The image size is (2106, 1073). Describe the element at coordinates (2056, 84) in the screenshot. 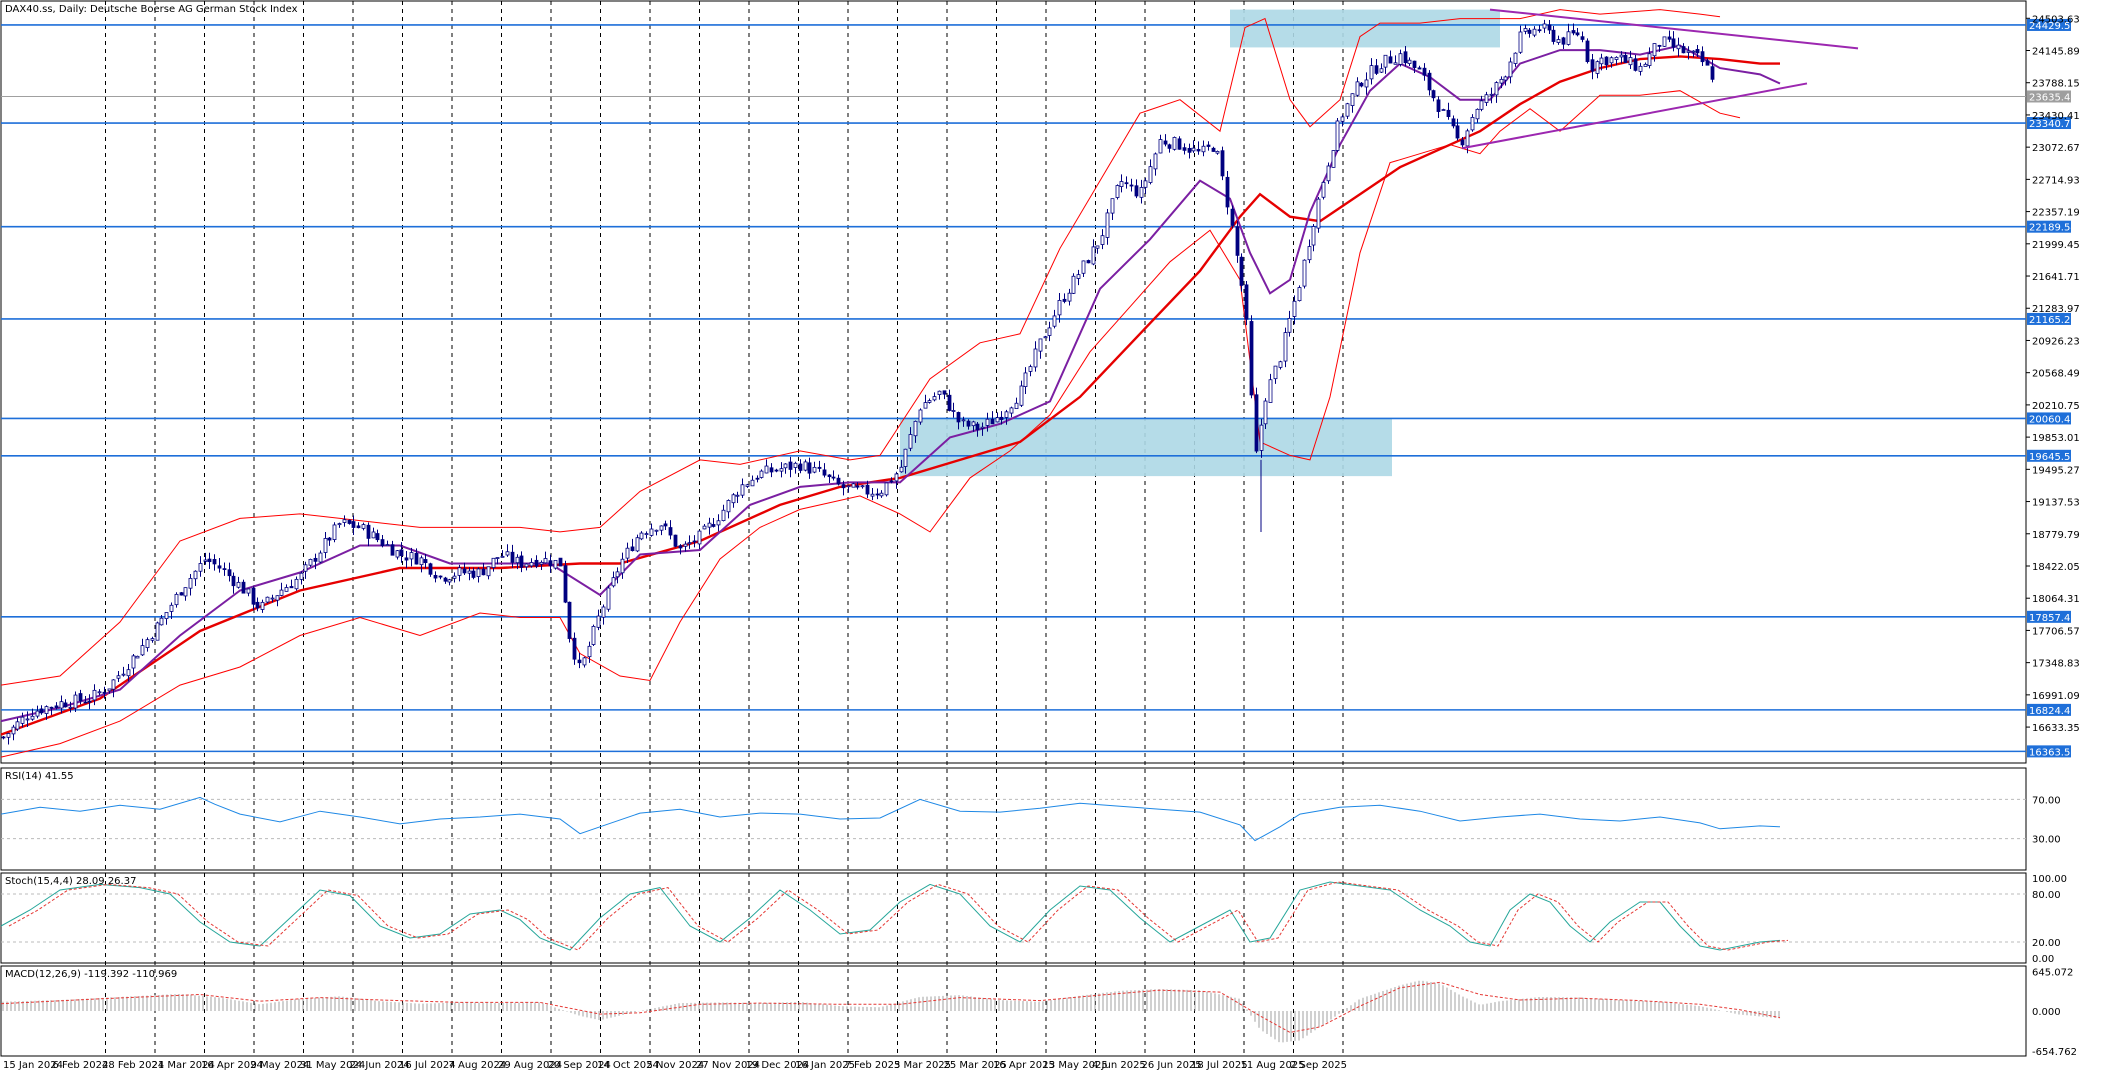

I see `y-tick-label: 23788.15` at that location.